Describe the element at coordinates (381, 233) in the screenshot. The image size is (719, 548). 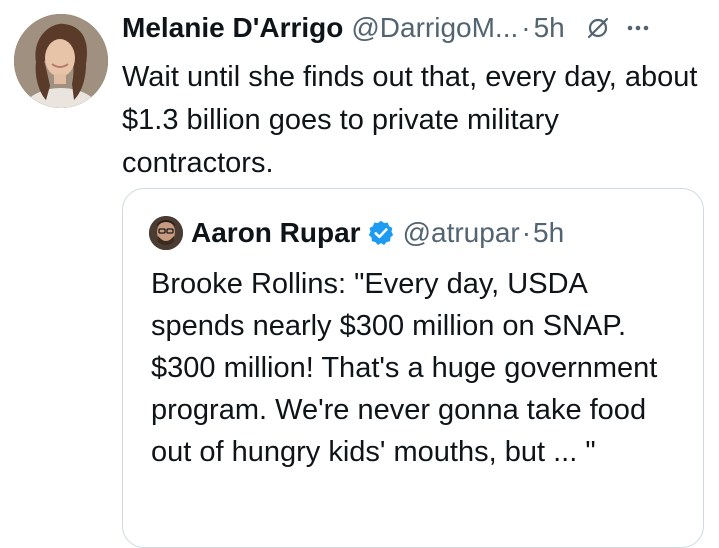
I see `verified-badge-icon` at that location.